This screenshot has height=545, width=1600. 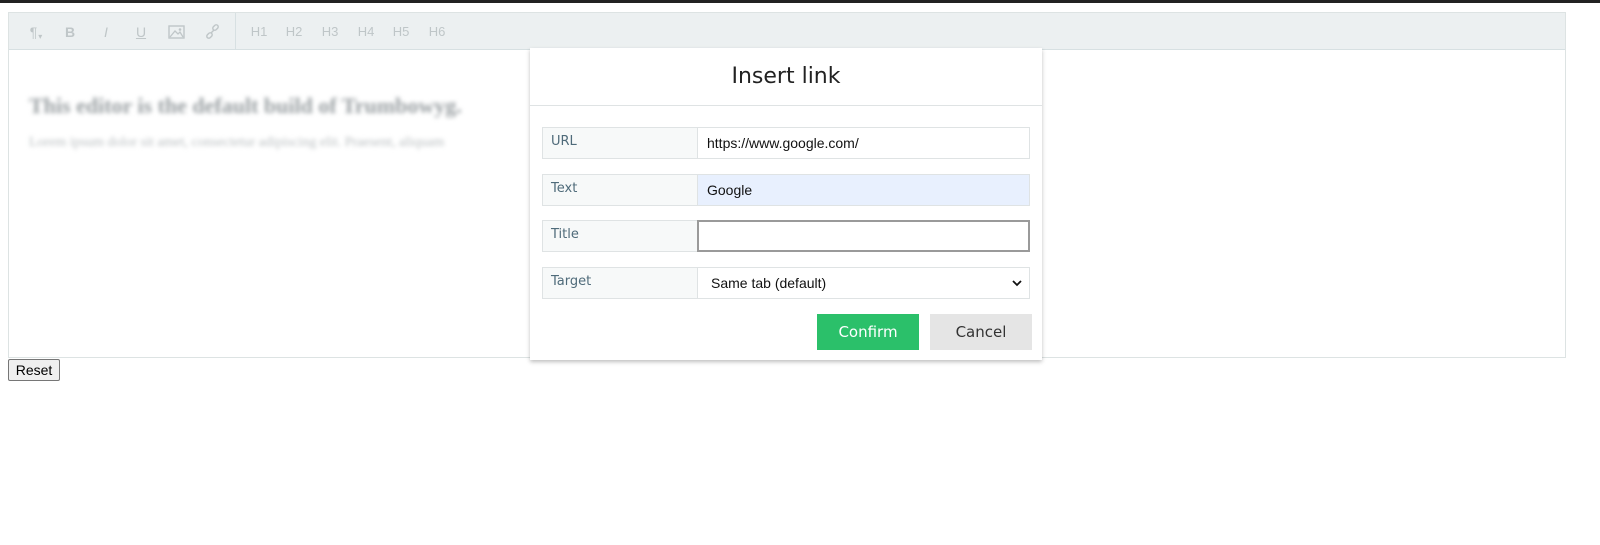 I want to click on heading-2-button: H2, so click(x=294, y=31).